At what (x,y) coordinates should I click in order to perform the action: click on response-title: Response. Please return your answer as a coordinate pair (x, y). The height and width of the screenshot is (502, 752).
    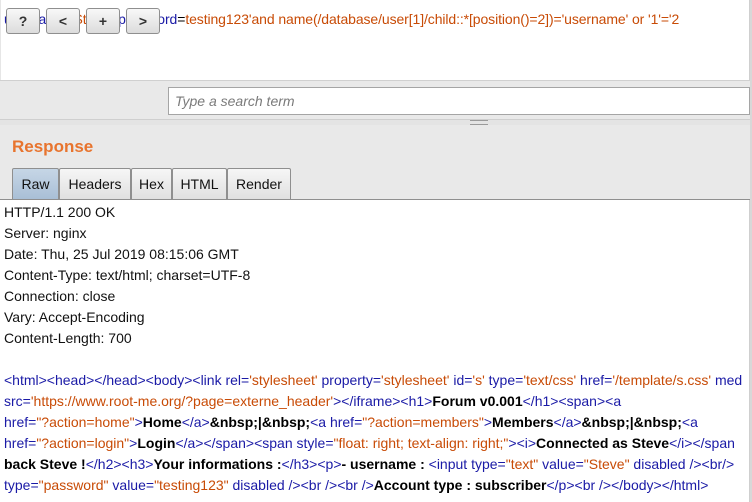
    Looking at the image, I should click on (53, 146).